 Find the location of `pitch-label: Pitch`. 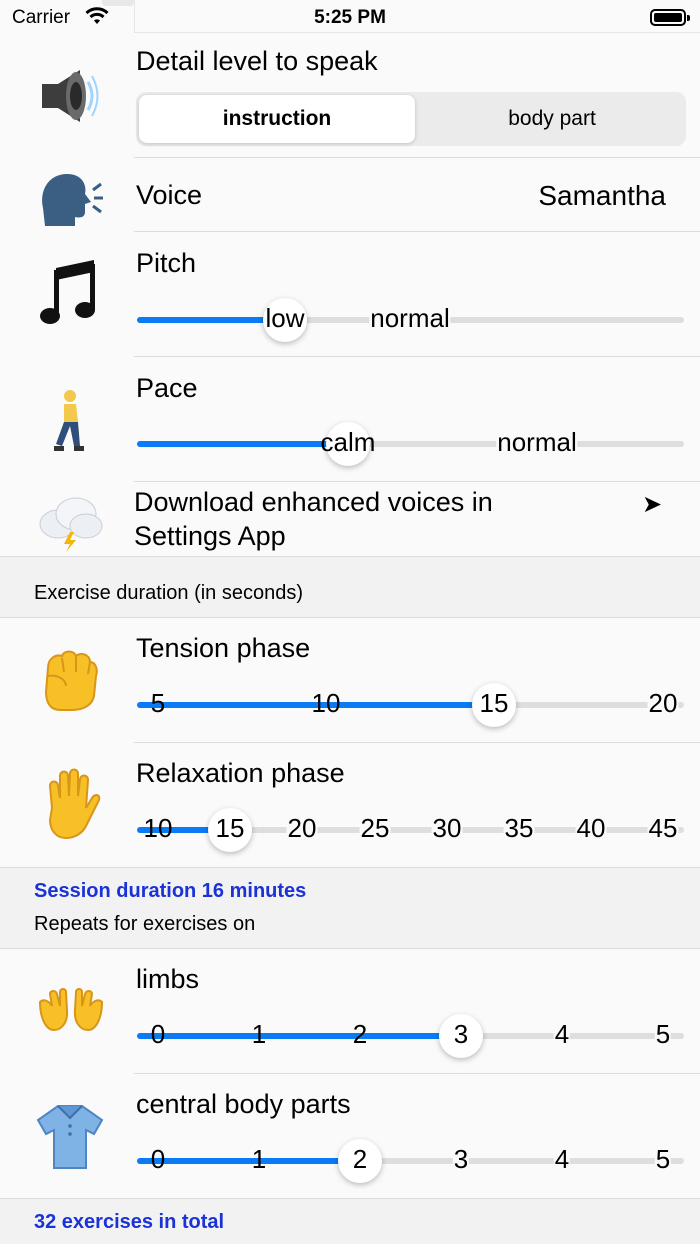

pitch-label: Pitch is located at coordinates (166, 263).